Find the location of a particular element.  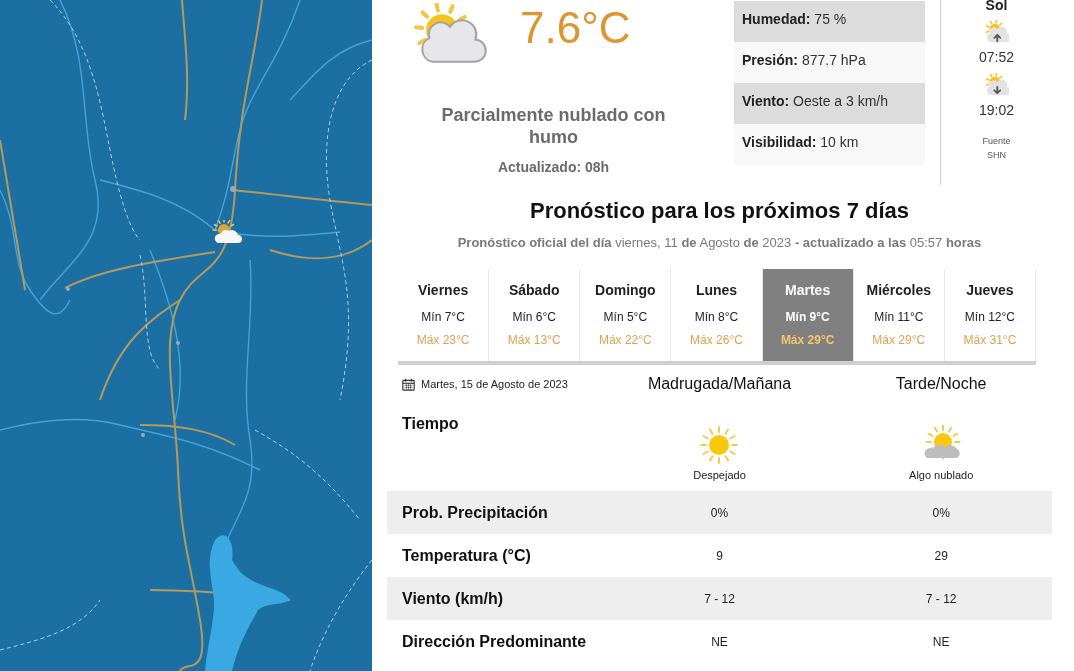

day-tab: Martes Mín 9°C Máx 29°C is located at coordinates (808, 315).